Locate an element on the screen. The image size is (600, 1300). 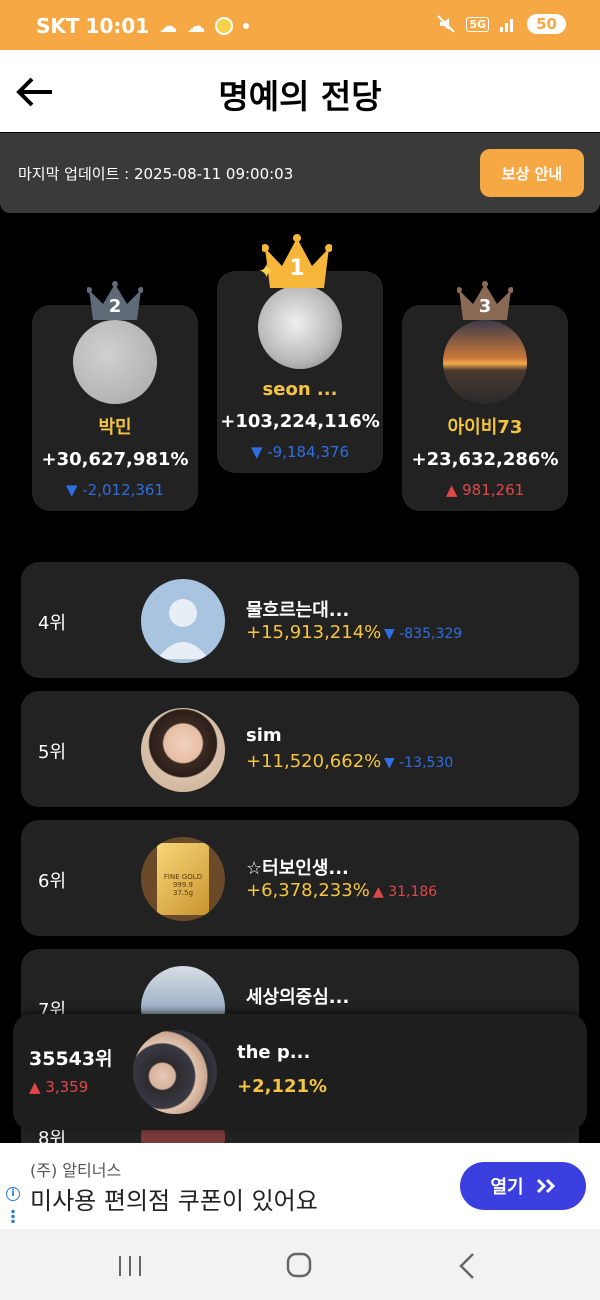
podium-percent: +103,224,116% is located at coordinates (300, 421).